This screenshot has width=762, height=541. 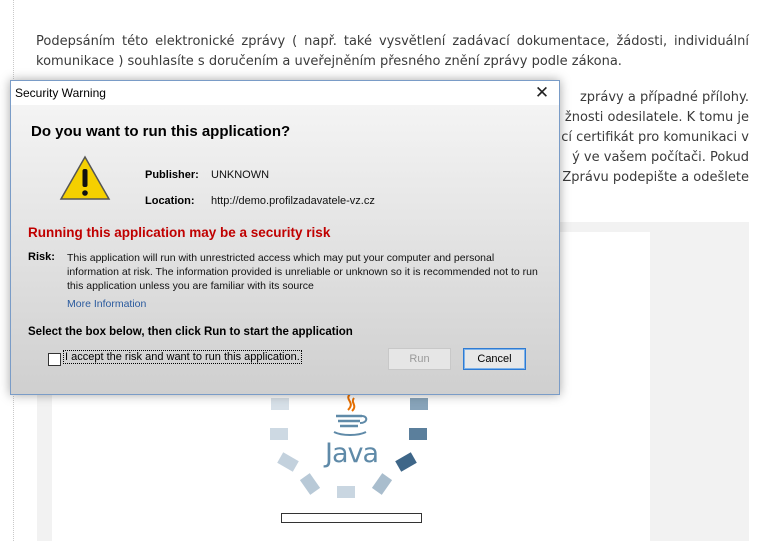 What do you see at coordinates (293, 201) in the screenshot?
I see `location-value: http://demo.profilzadavatele-vz.cz` at bounding box center [293, 201].